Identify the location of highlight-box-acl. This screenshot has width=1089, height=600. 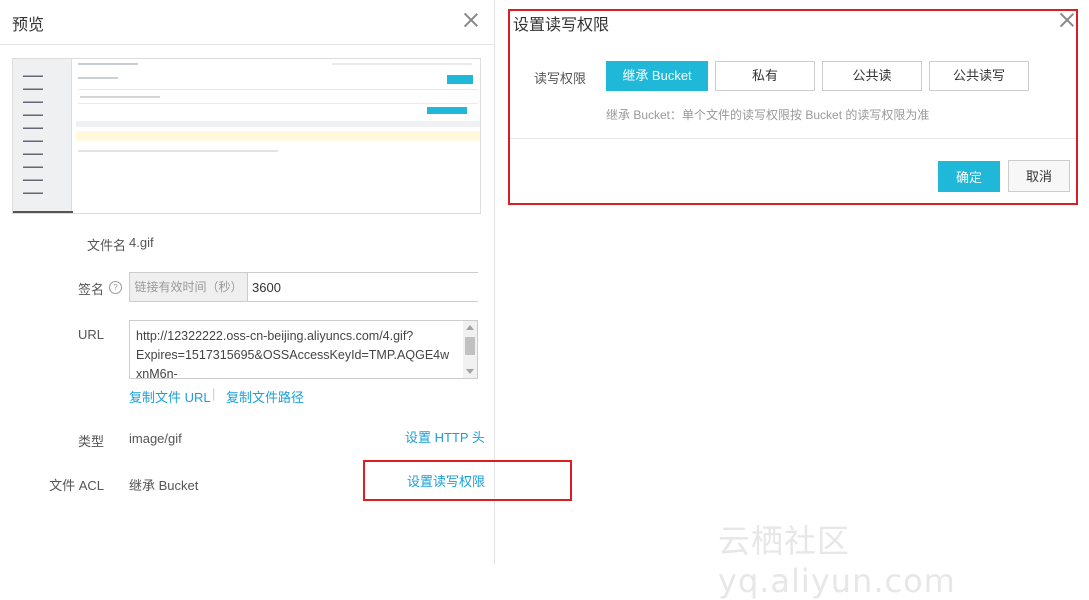
(467, 480).